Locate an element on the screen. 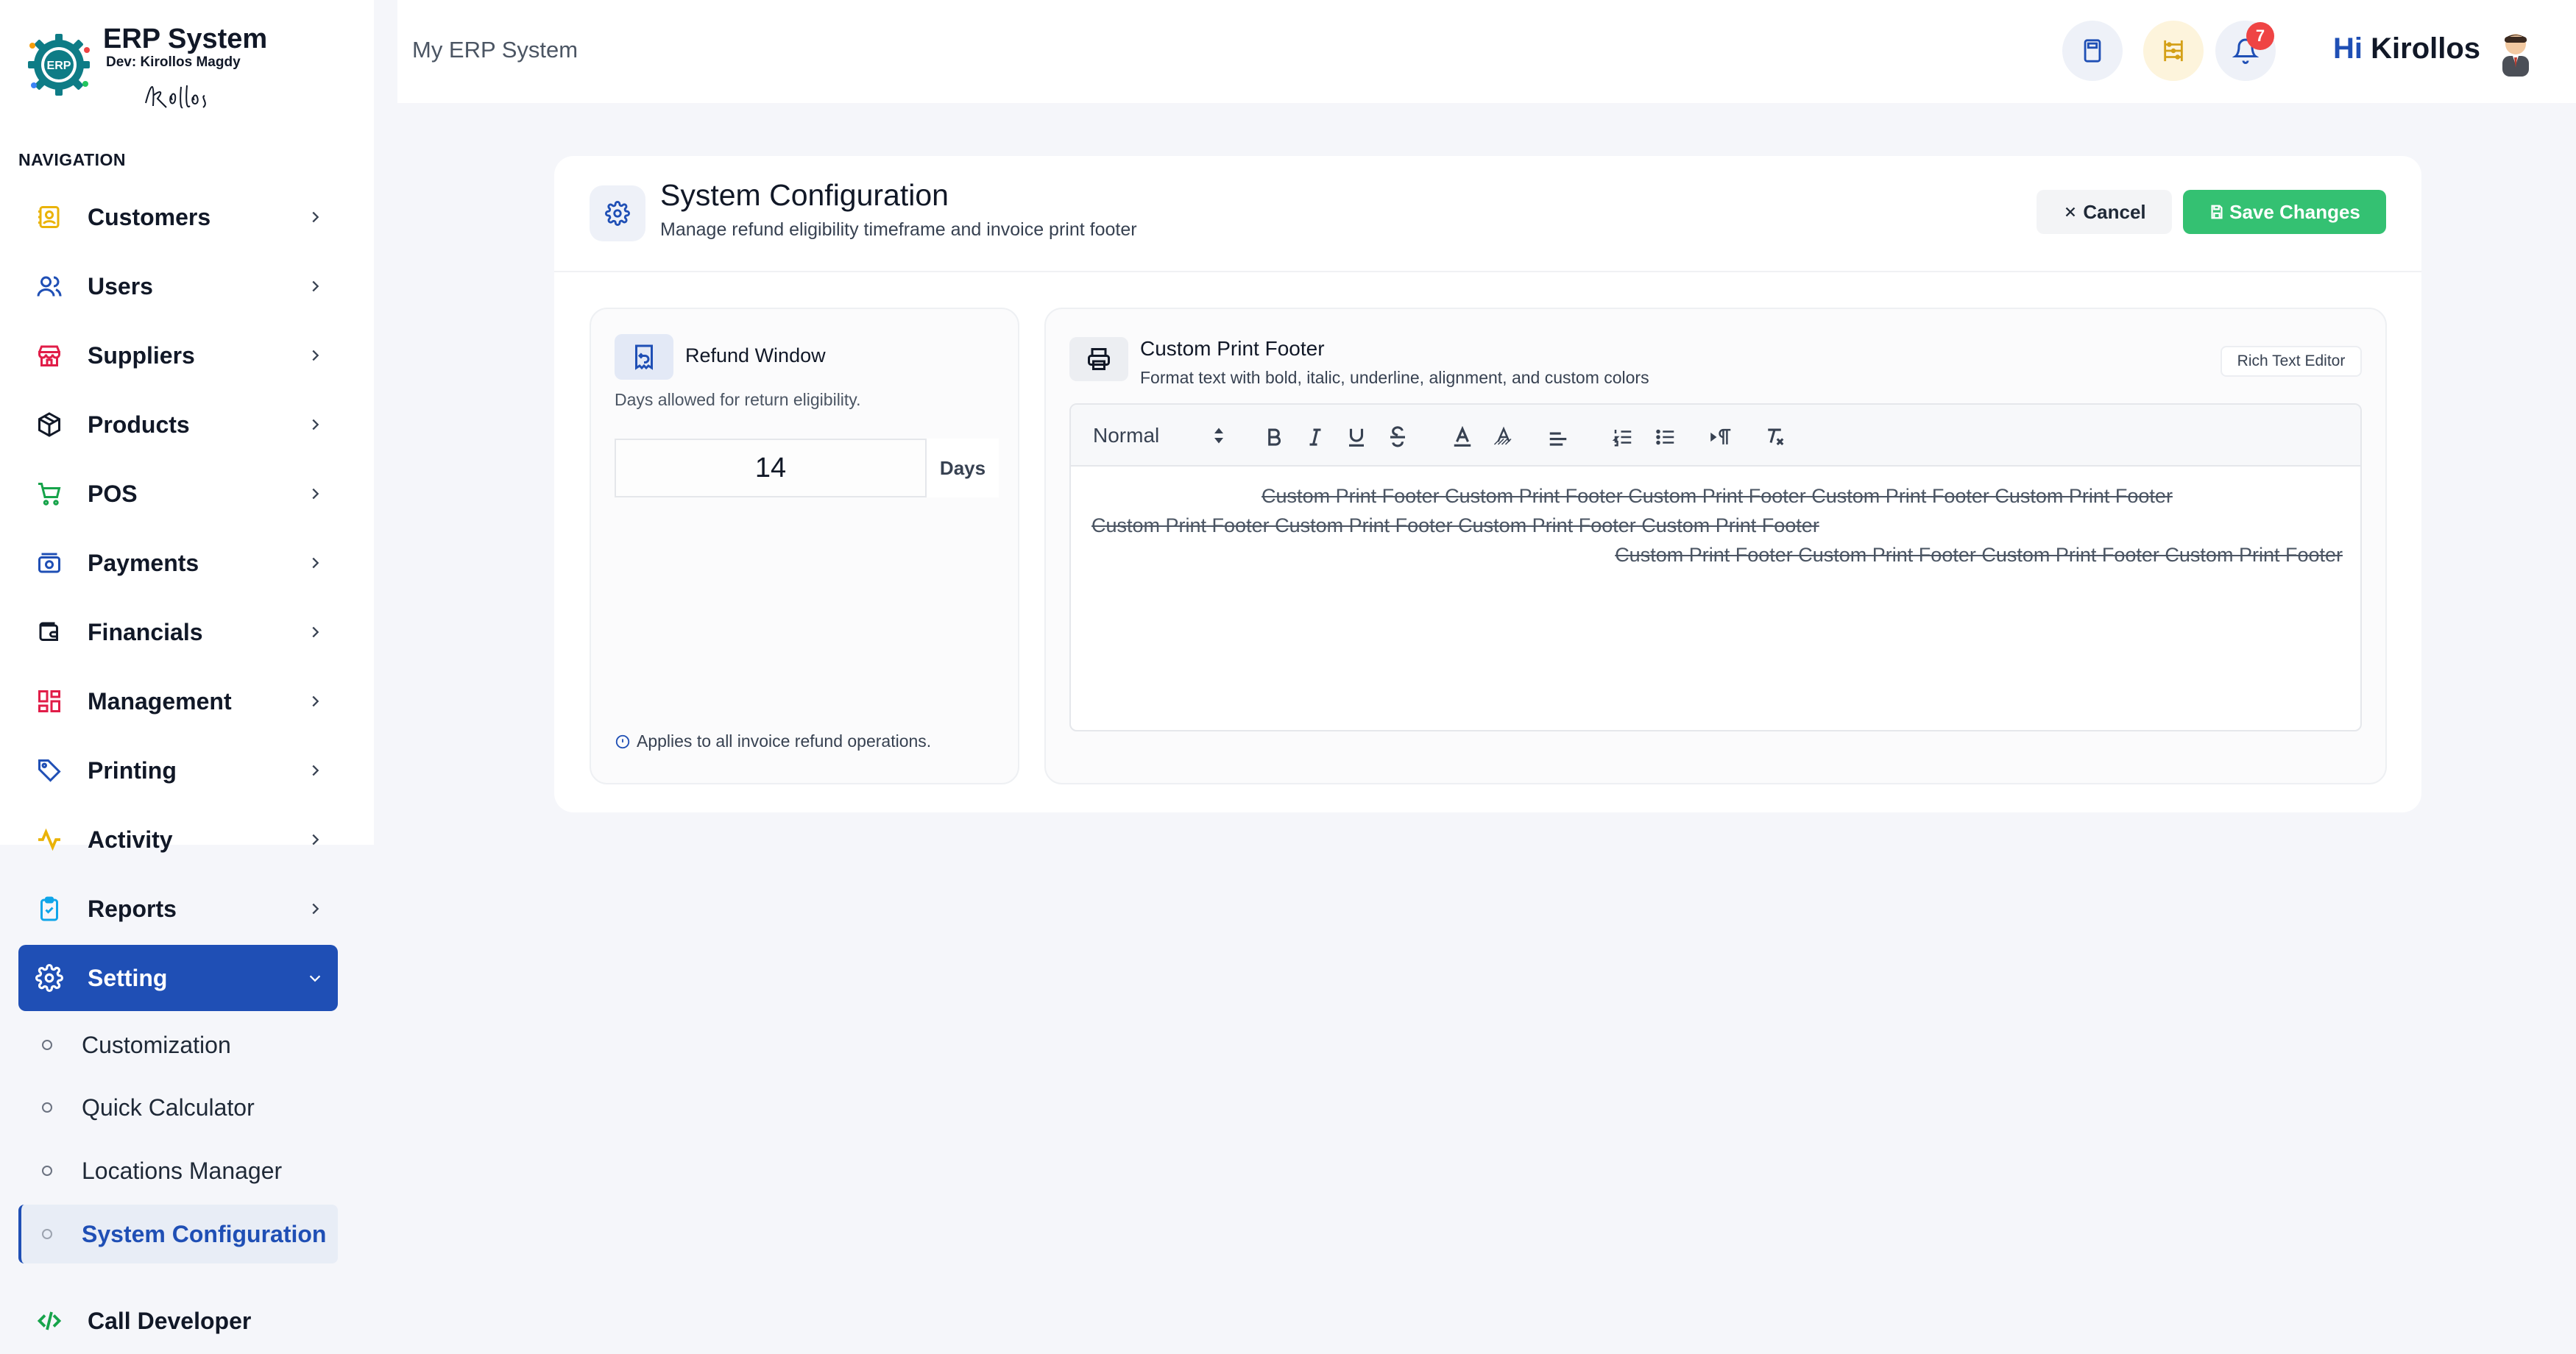 The width and height of the screenshot is (2576, 1354). sidebar-item-financials: Financials is located at coordinates (178, 632).